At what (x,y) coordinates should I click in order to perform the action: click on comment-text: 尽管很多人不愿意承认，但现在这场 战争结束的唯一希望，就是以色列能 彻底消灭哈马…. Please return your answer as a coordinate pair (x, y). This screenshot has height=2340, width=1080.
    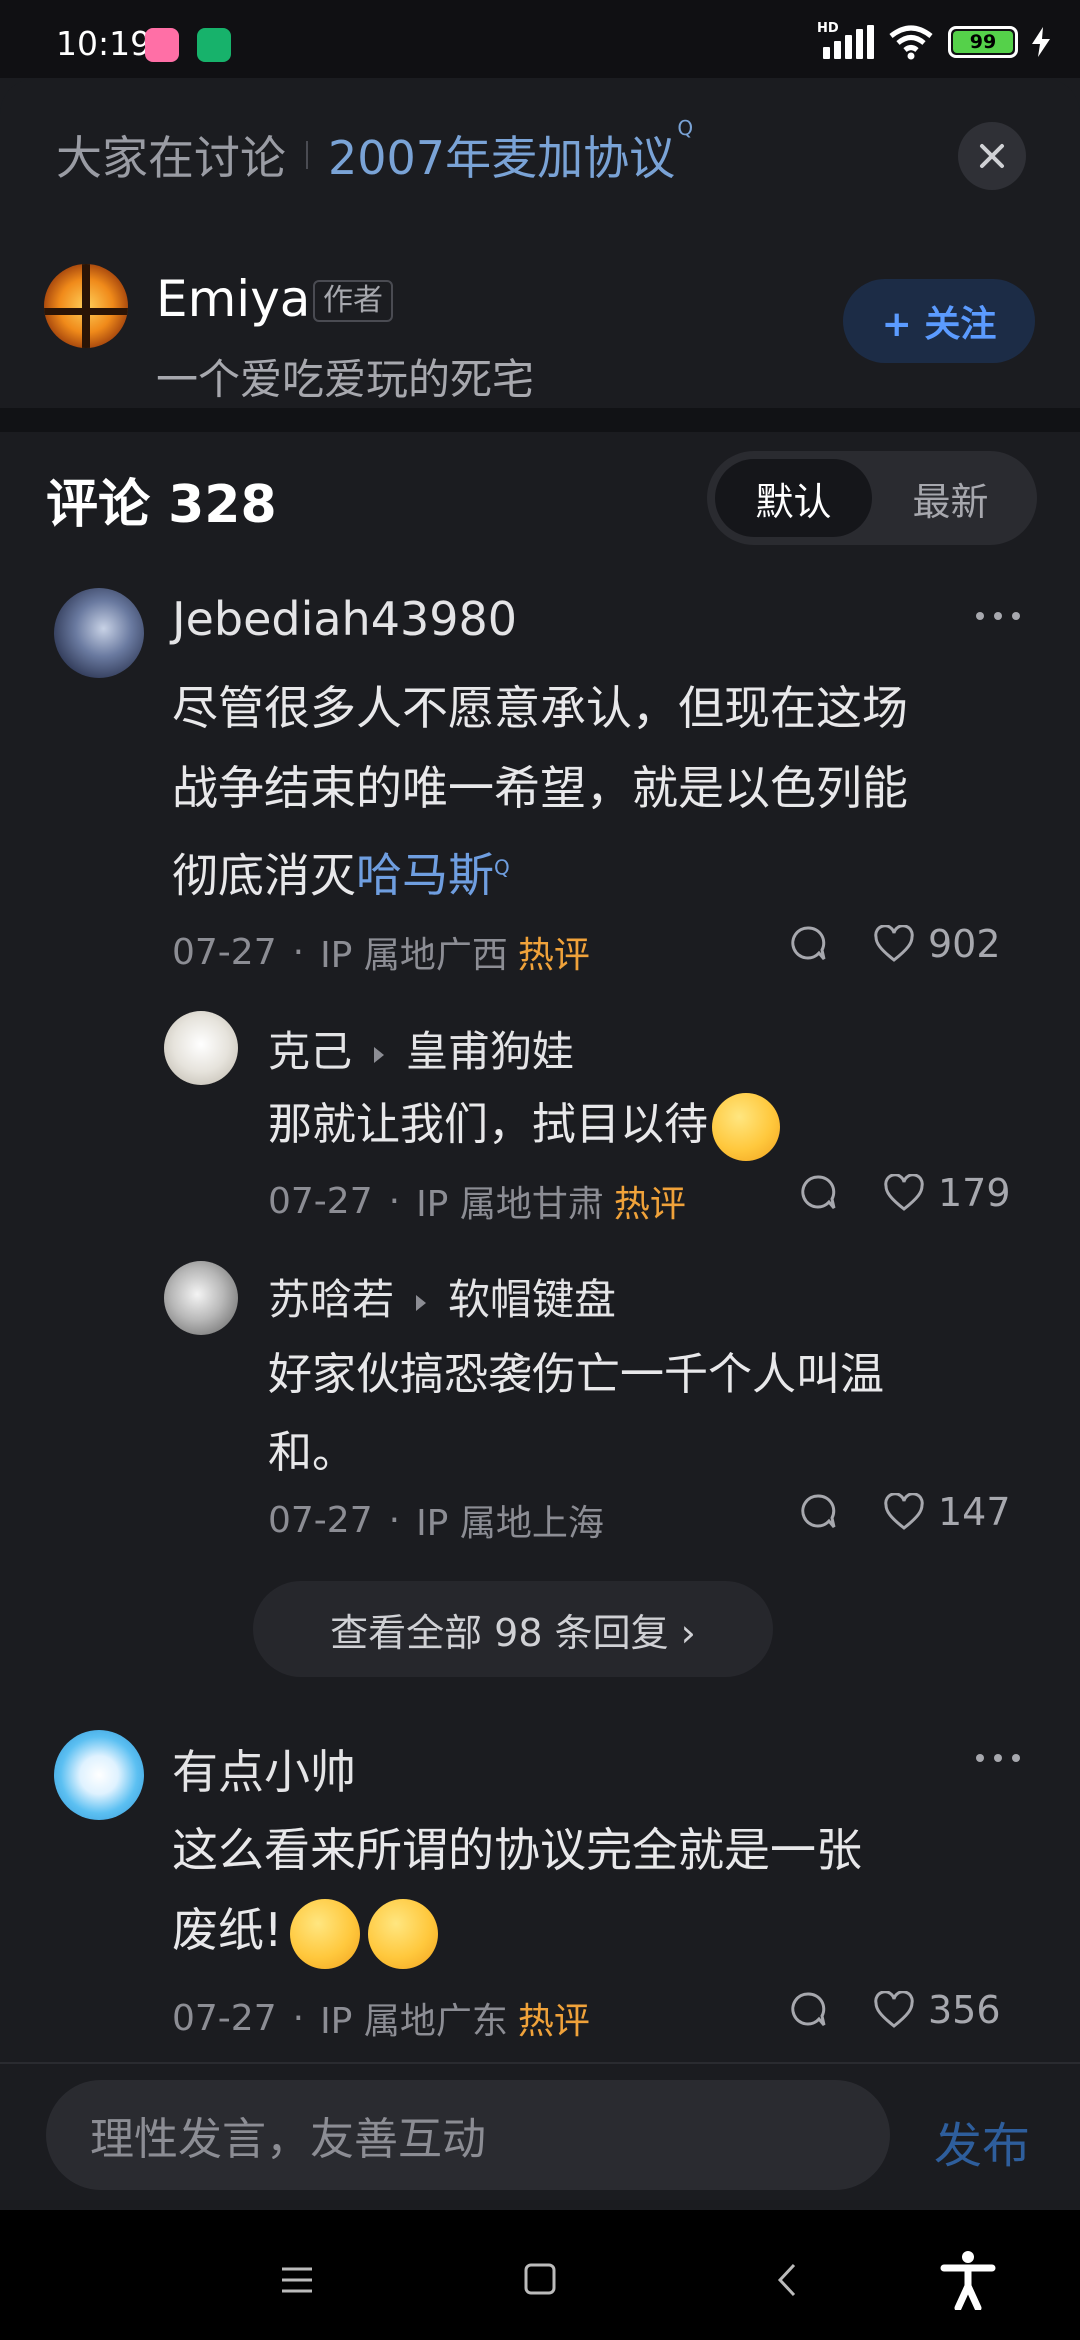
    Looking at the image, I should click on (540, 792).